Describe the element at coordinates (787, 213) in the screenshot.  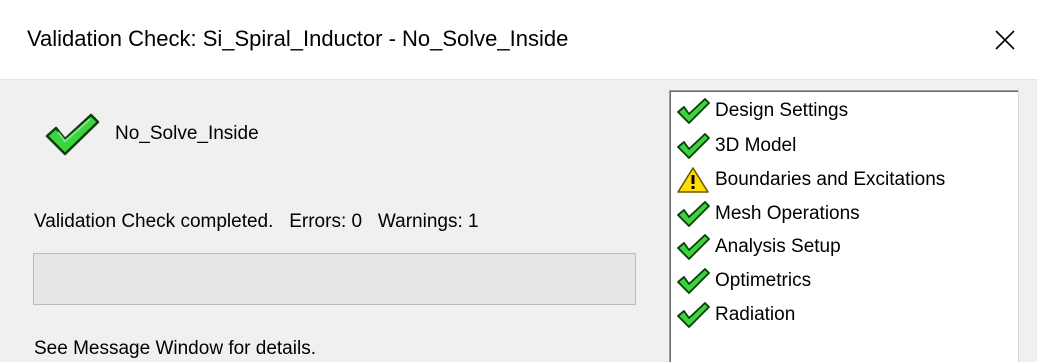
I see `list-item-label: Mesh Operations` at that location.